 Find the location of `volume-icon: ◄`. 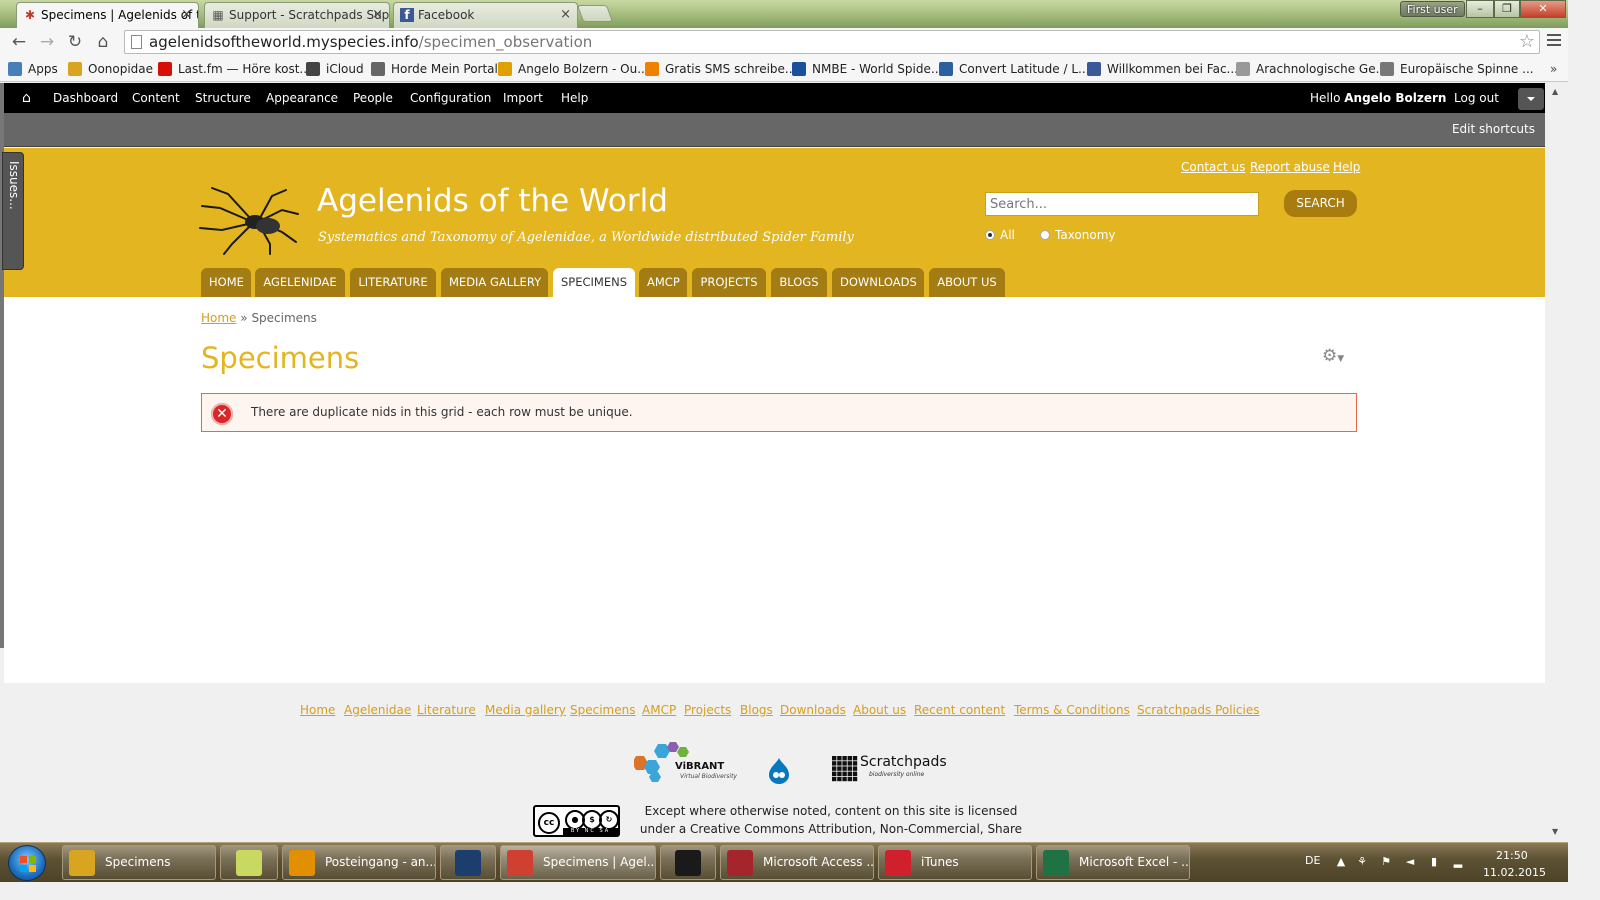

volume-icon: ◄ is located at coordinates (1410, 862).